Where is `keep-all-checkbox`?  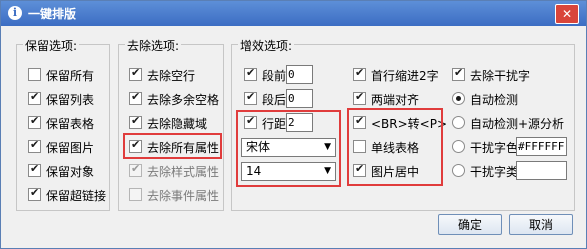
keep-all-checkbox is located at coordinates (34, 74).